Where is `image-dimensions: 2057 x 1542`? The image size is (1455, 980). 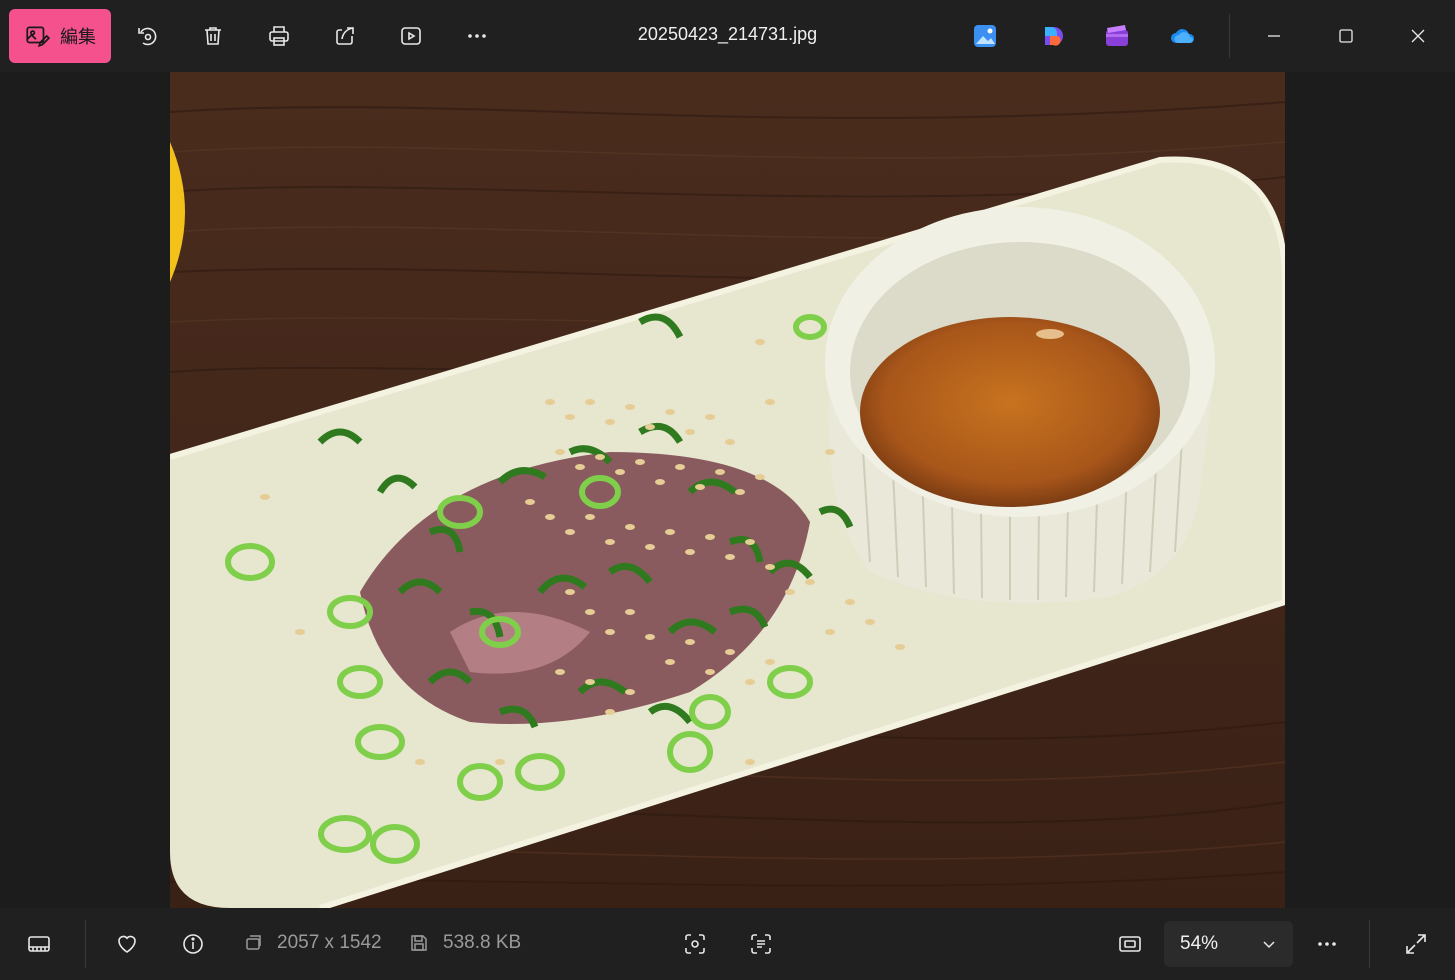
image-dimensions: 2057 x 1542 is located at coordinates (312, 943).